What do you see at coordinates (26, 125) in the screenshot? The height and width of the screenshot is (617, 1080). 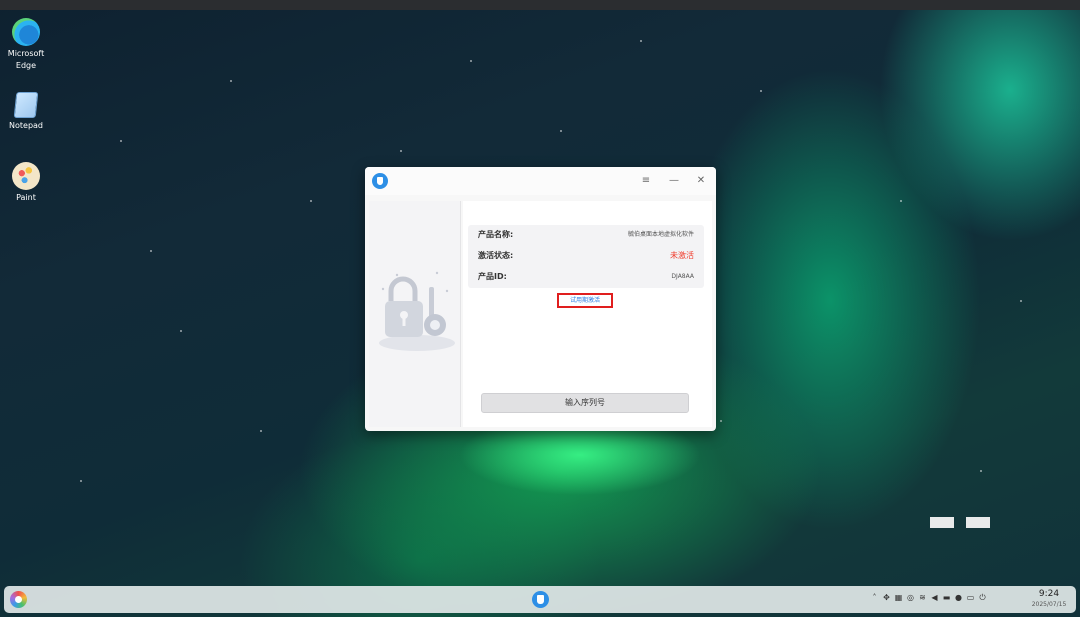 I see `desktop-icon-label: Notepad` at bounding box center [26, 125].